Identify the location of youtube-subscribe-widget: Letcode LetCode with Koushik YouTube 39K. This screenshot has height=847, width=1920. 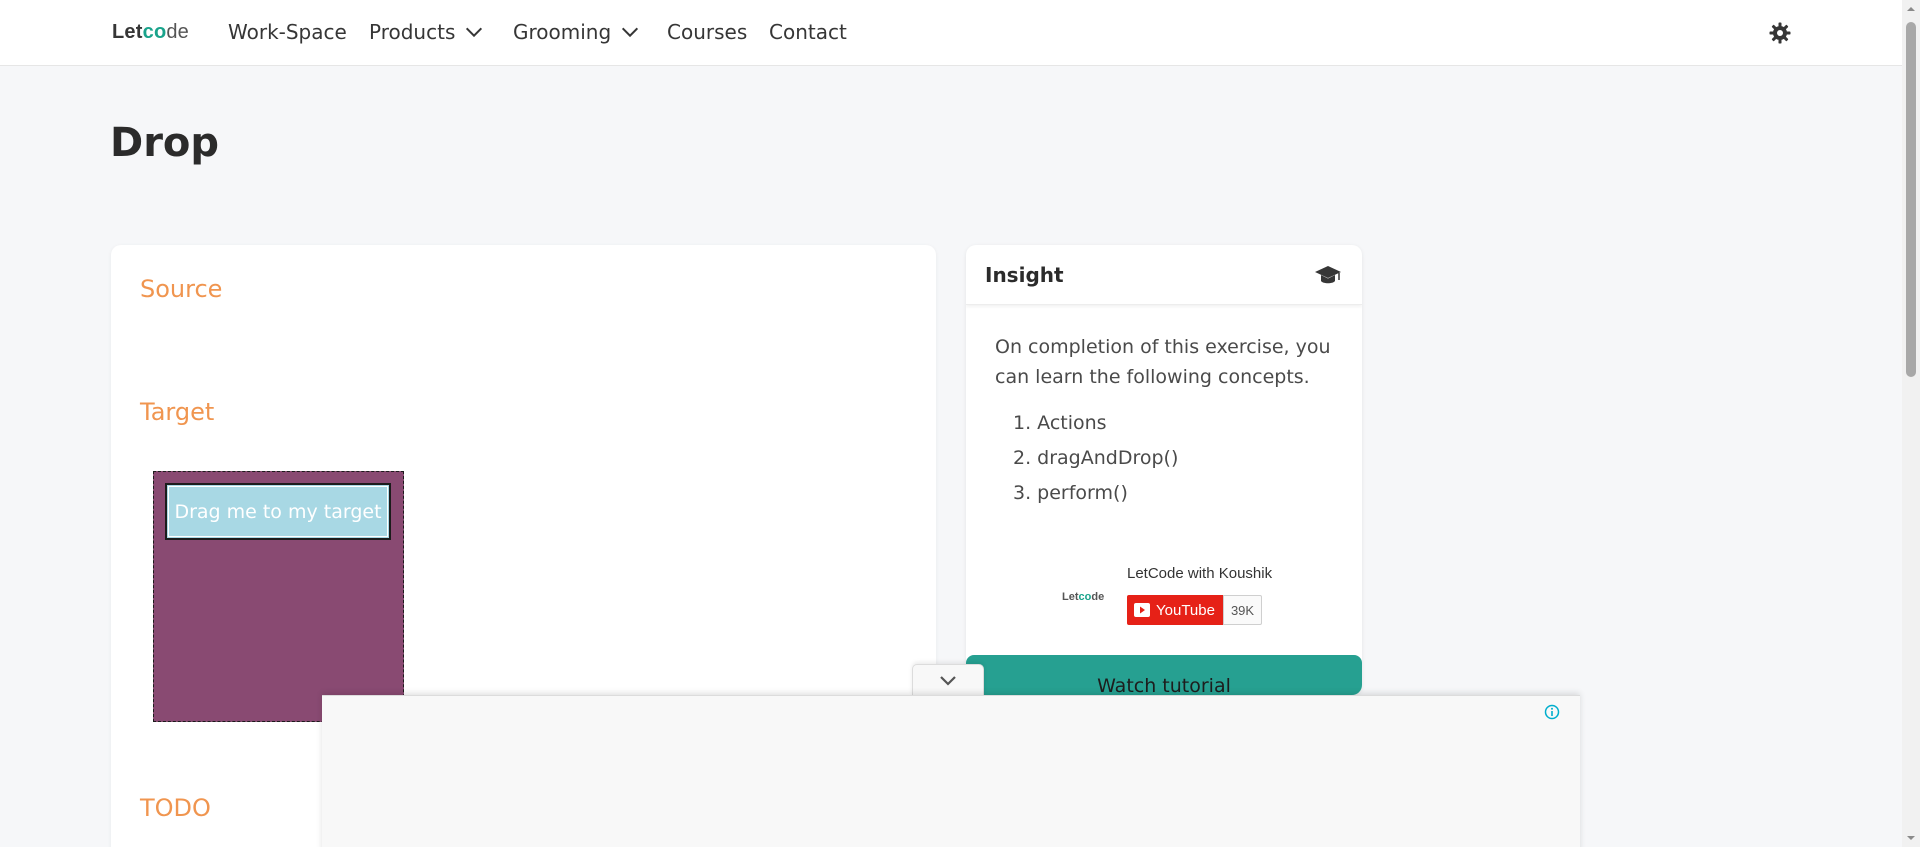
(1192, 600).